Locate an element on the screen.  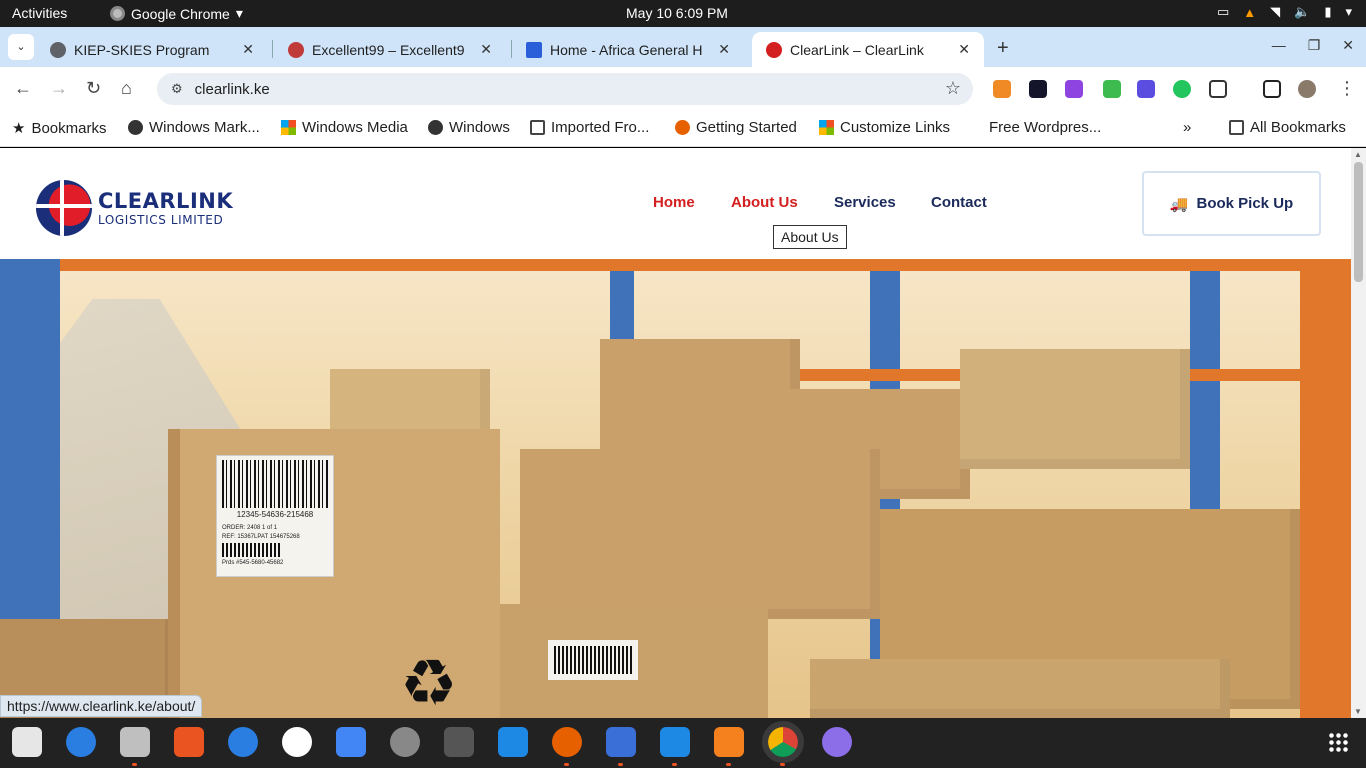
shipping-box-small is located at coordinates (634, 661).